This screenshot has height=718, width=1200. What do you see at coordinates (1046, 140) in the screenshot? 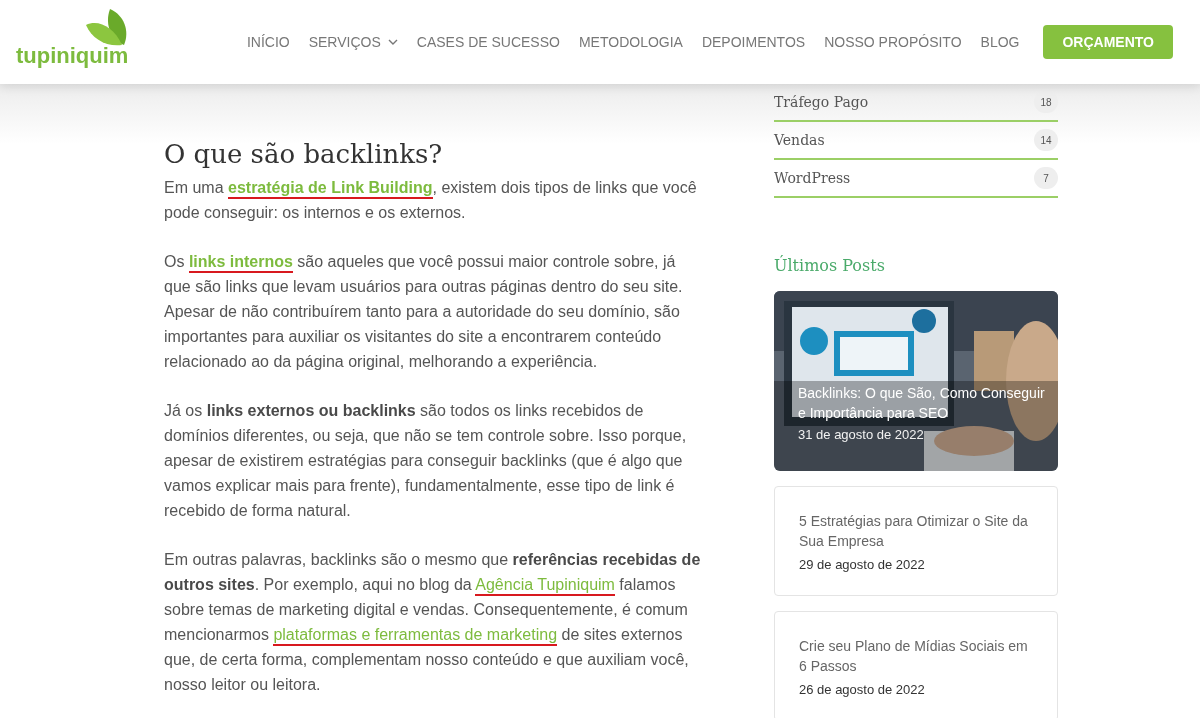
I see `post-count: 14` at bounding box center [1046, 140].